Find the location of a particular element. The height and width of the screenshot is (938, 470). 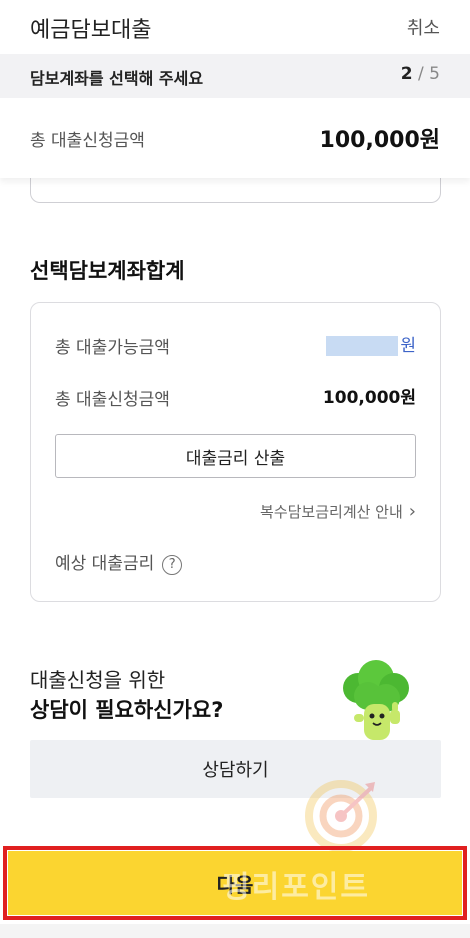

available-amount-value: 원 is located at coordinates (371, 343).